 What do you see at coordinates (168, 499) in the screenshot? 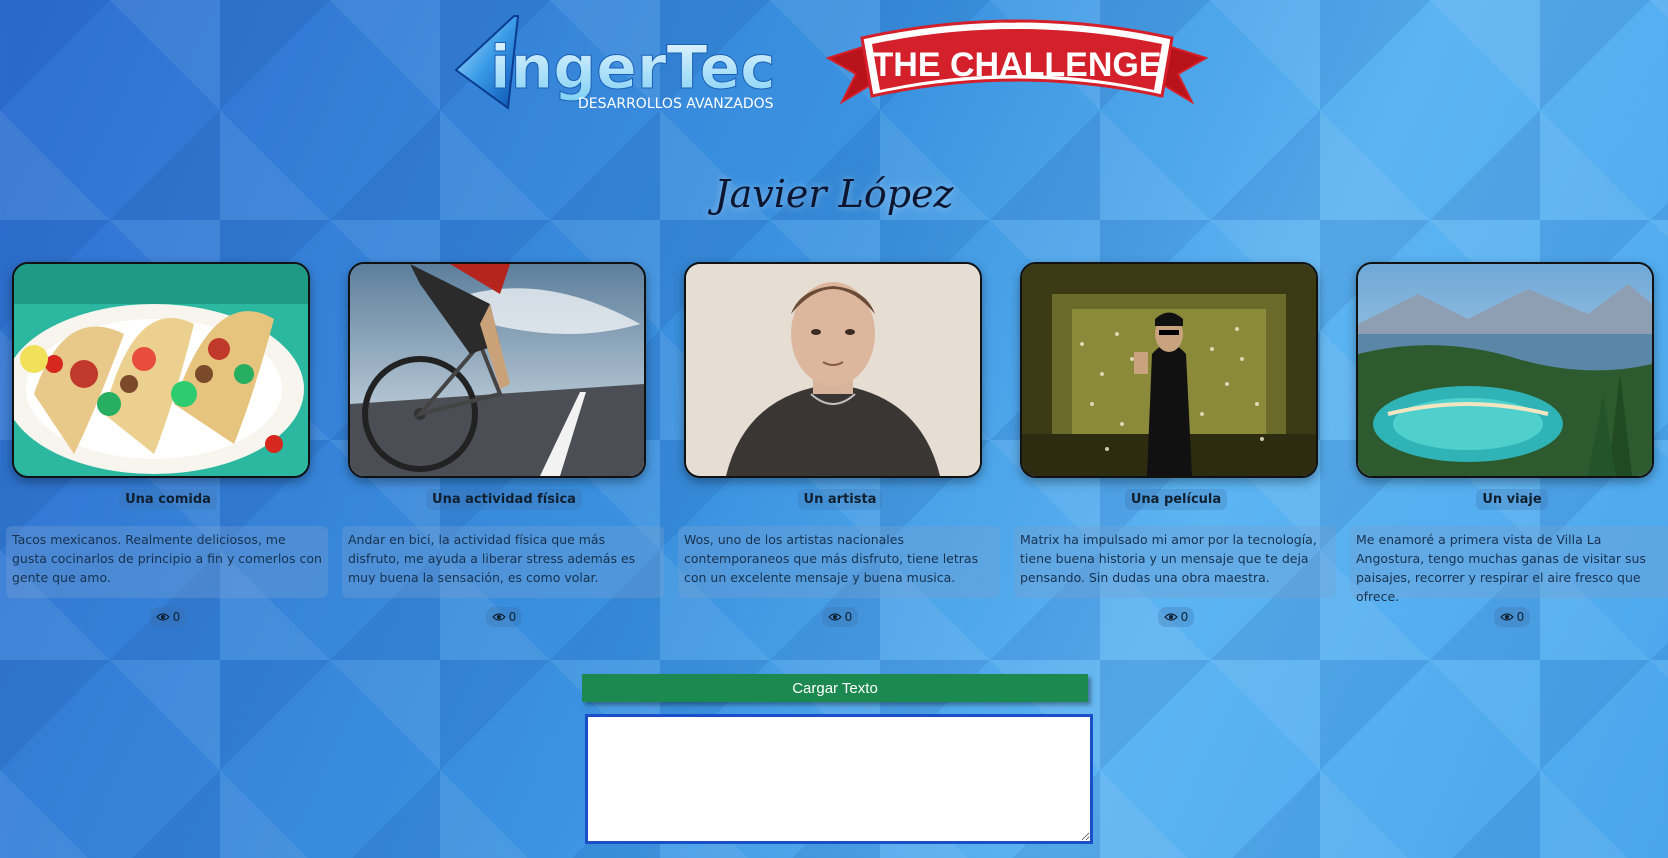
I see `card-label: Una comida` at bounding box center [168, 499].